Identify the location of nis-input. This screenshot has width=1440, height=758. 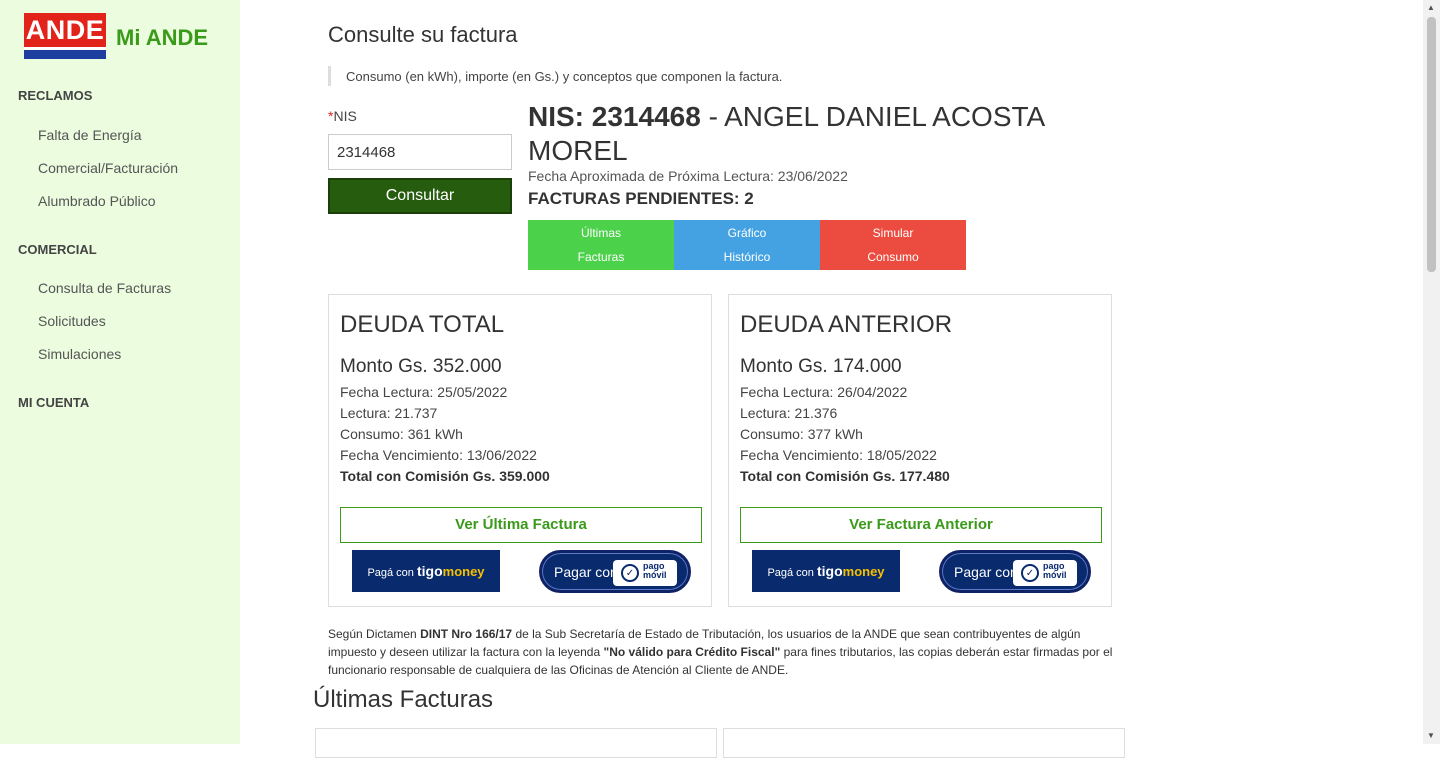
(420, 152).